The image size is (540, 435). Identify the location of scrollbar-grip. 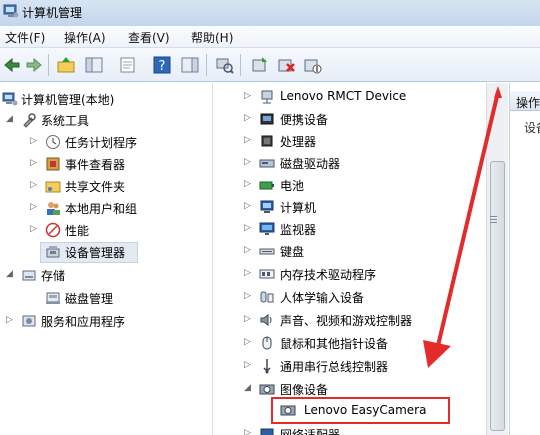
(493, 216).